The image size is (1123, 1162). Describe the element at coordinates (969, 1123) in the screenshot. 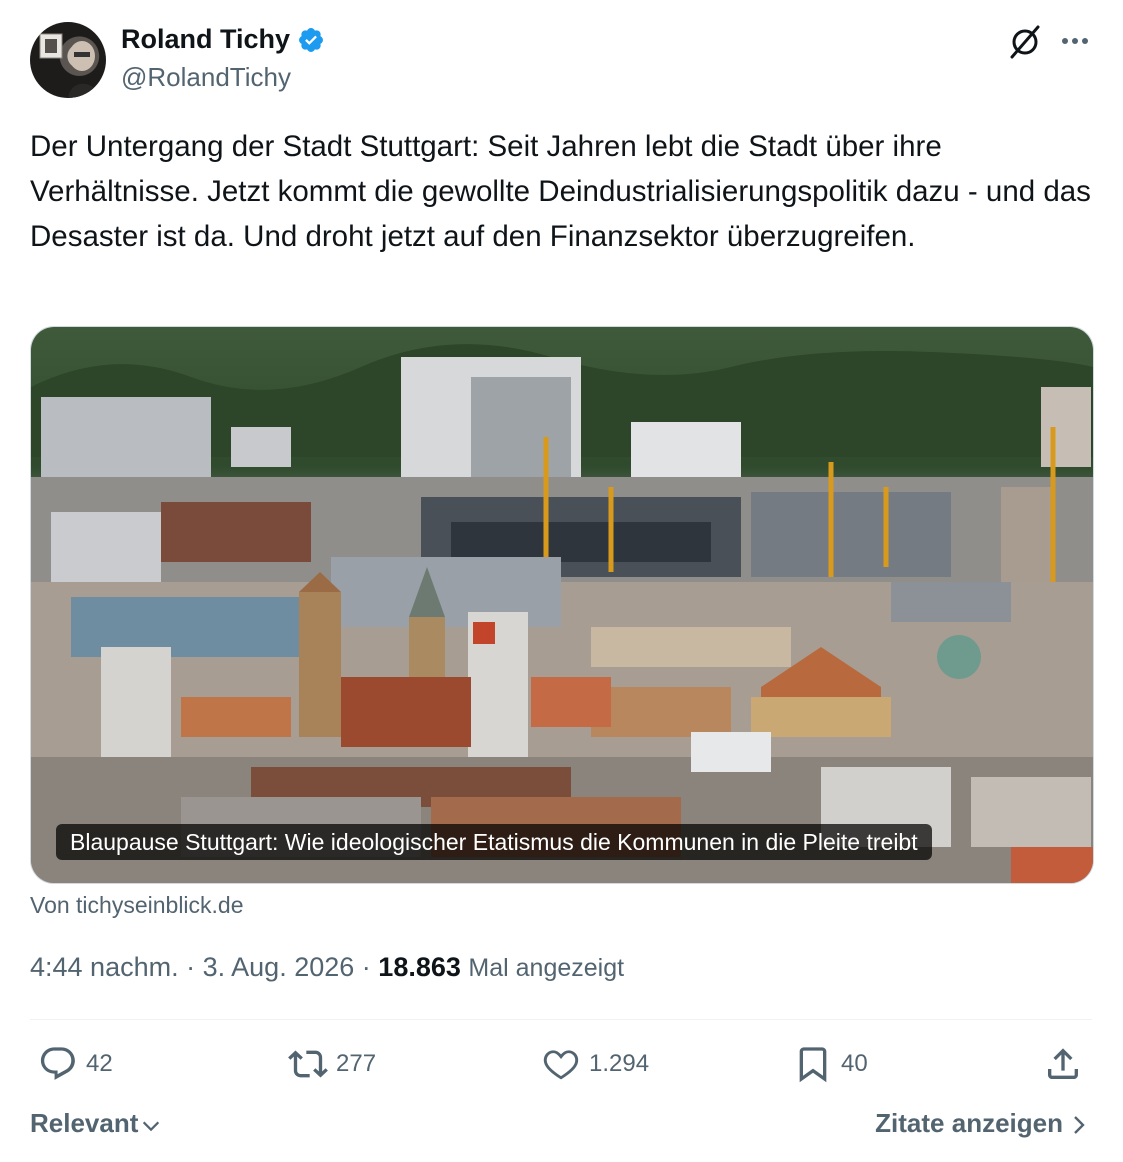

I see `quotes-label: Zitate anzeigen` at that location.